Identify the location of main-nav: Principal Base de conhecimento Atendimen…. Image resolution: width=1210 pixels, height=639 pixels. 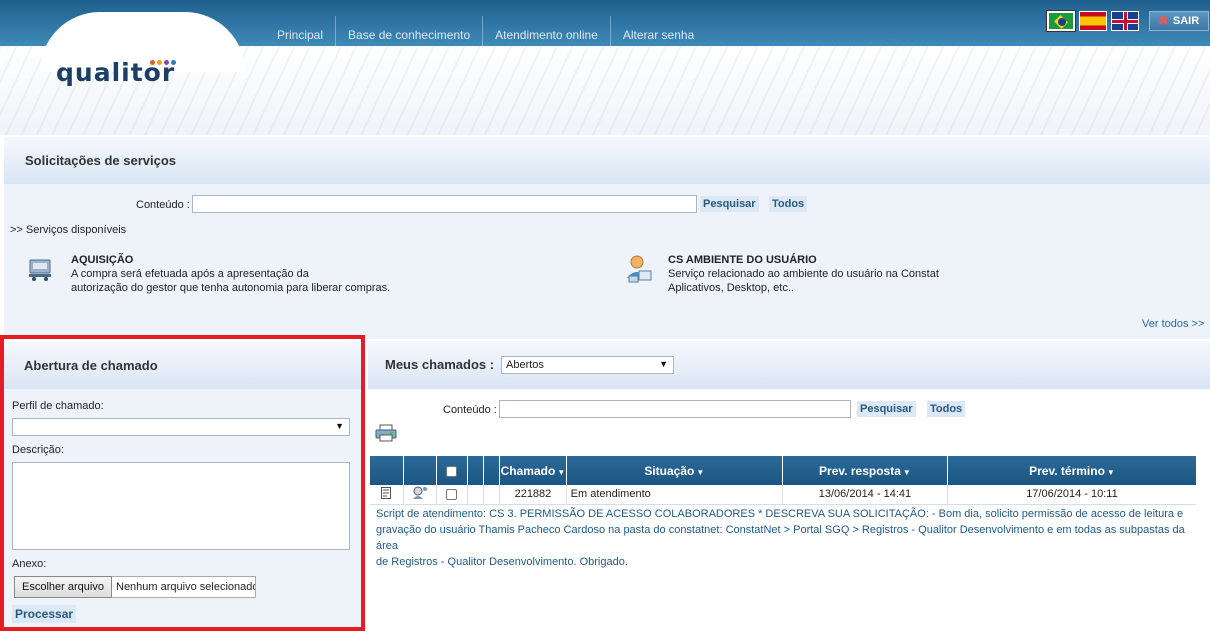
(485, 31).